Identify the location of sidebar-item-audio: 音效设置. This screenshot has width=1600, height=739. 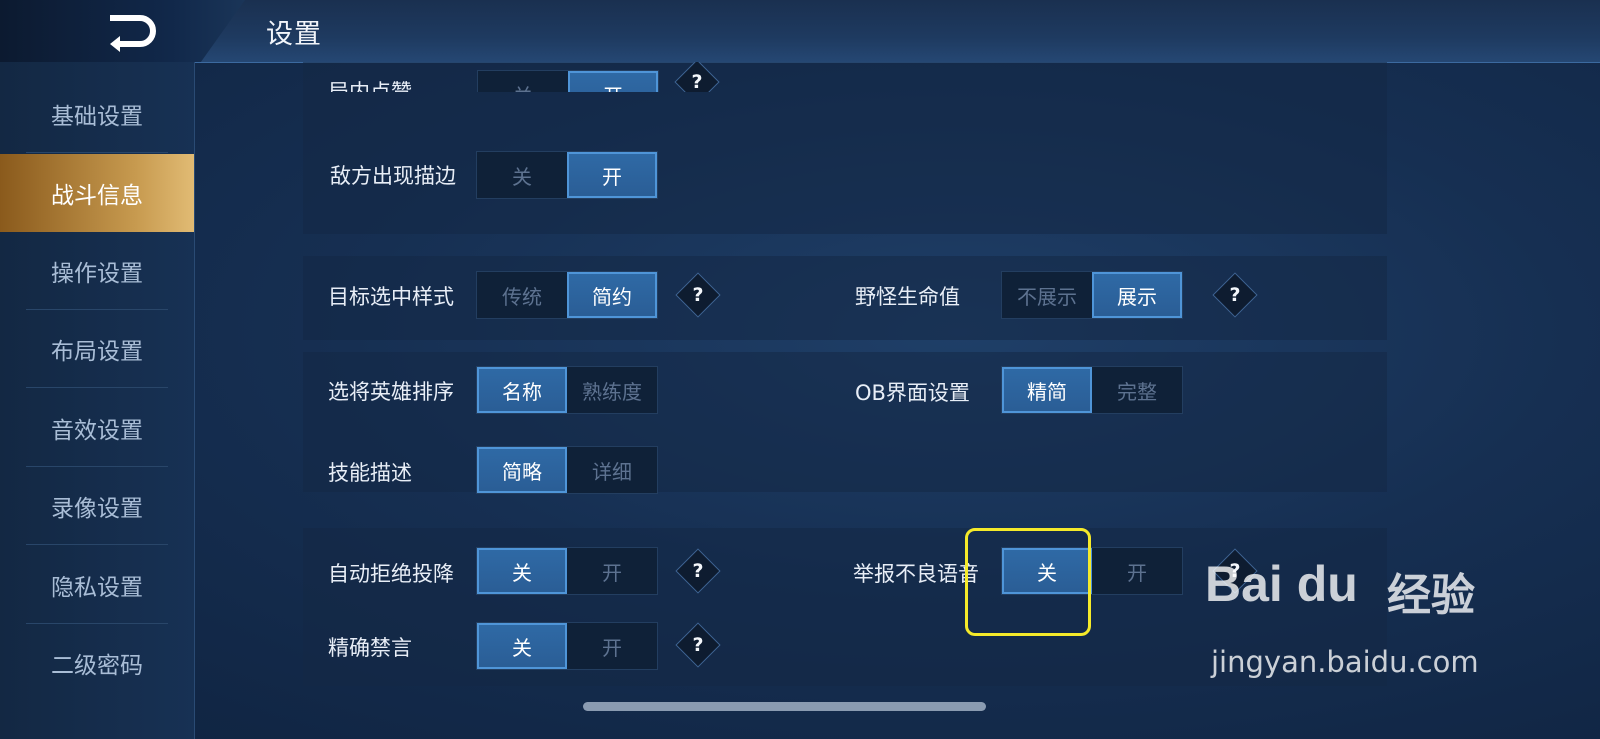
(97, 428).